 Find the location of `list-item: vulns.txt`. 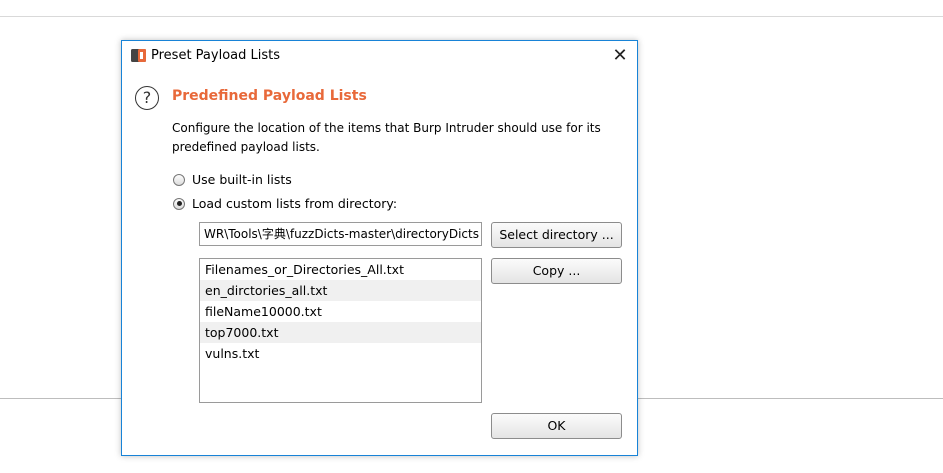

list-item: vulns.txt is located at coordinates (340, 353).